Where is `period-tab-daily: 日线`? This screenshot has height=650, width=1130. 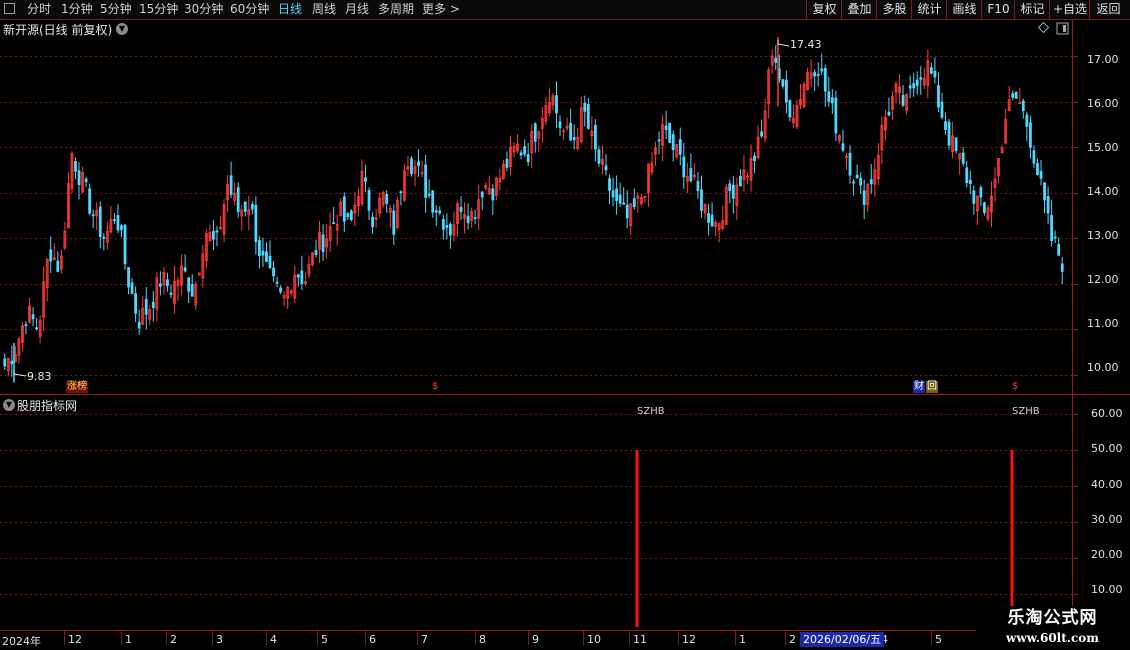
period-tab-daily: 日线 is located at coordinates (290, 9).